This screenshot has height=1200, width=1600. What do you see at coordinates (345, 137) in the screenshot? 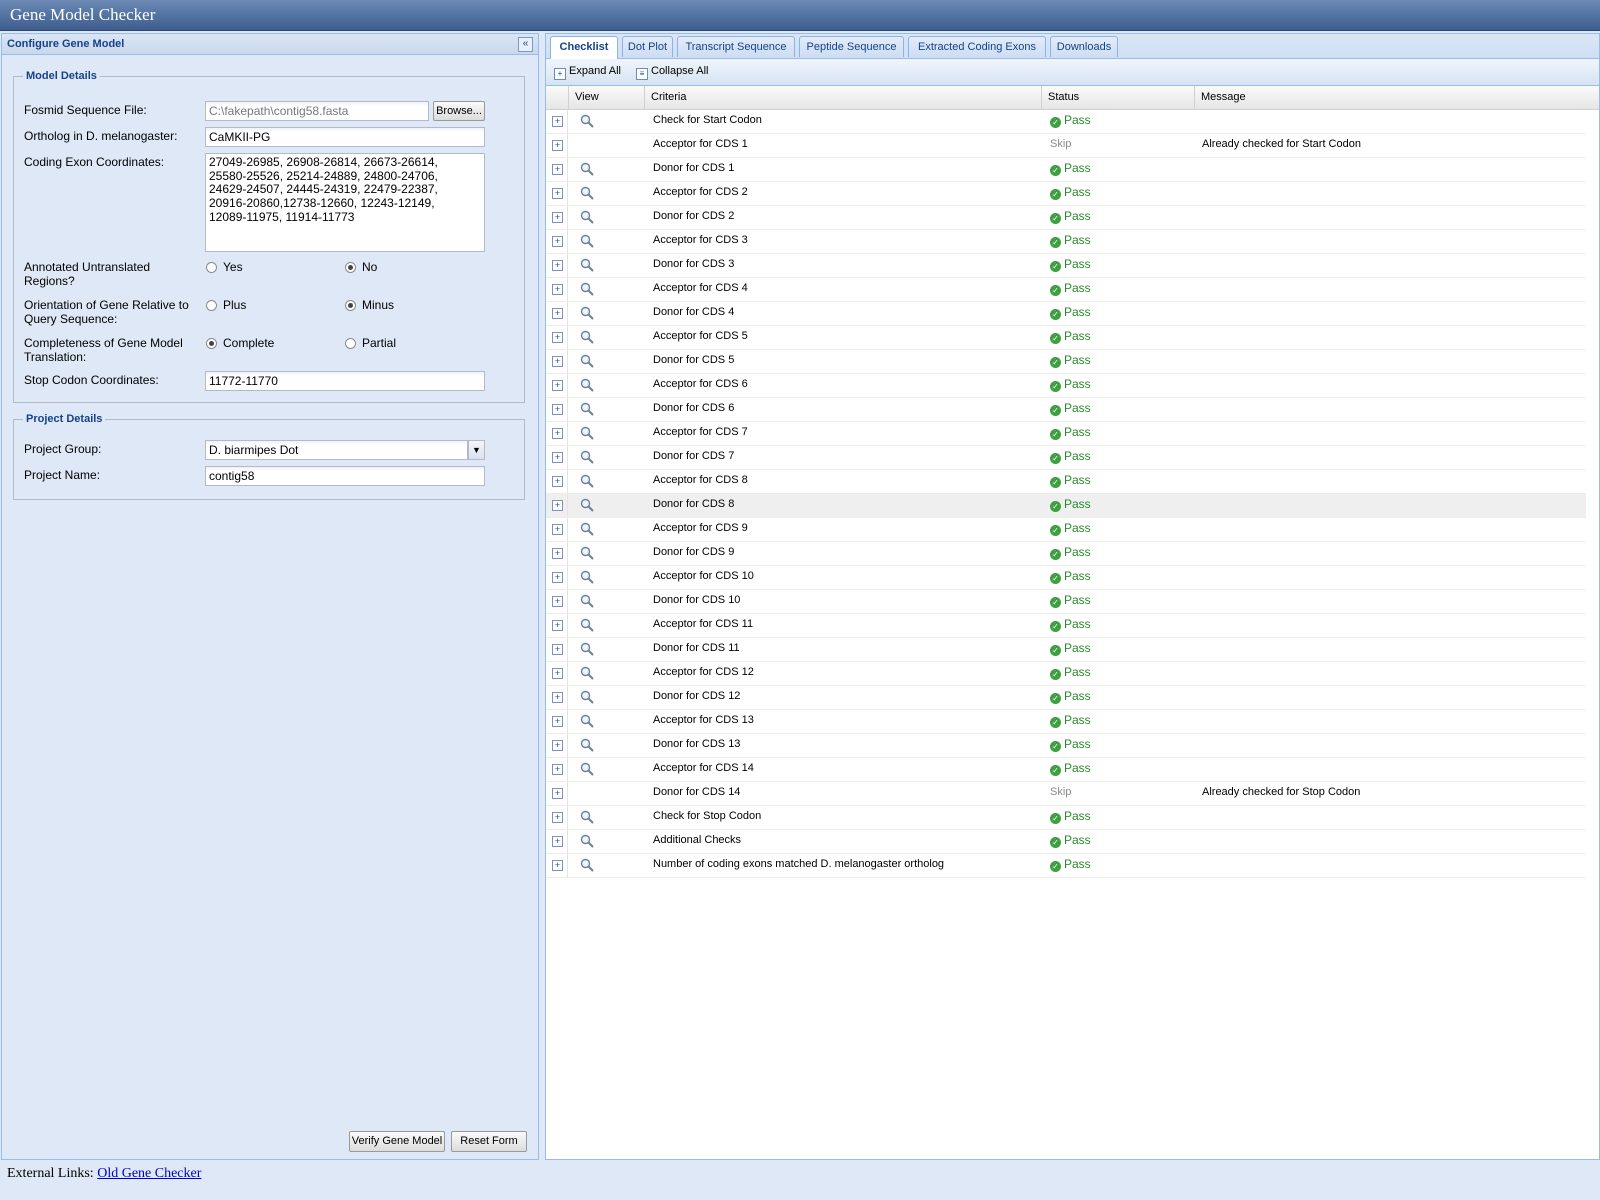
I see `ortholog-field: CaMKII-PG` at bounding box center [345, 137].